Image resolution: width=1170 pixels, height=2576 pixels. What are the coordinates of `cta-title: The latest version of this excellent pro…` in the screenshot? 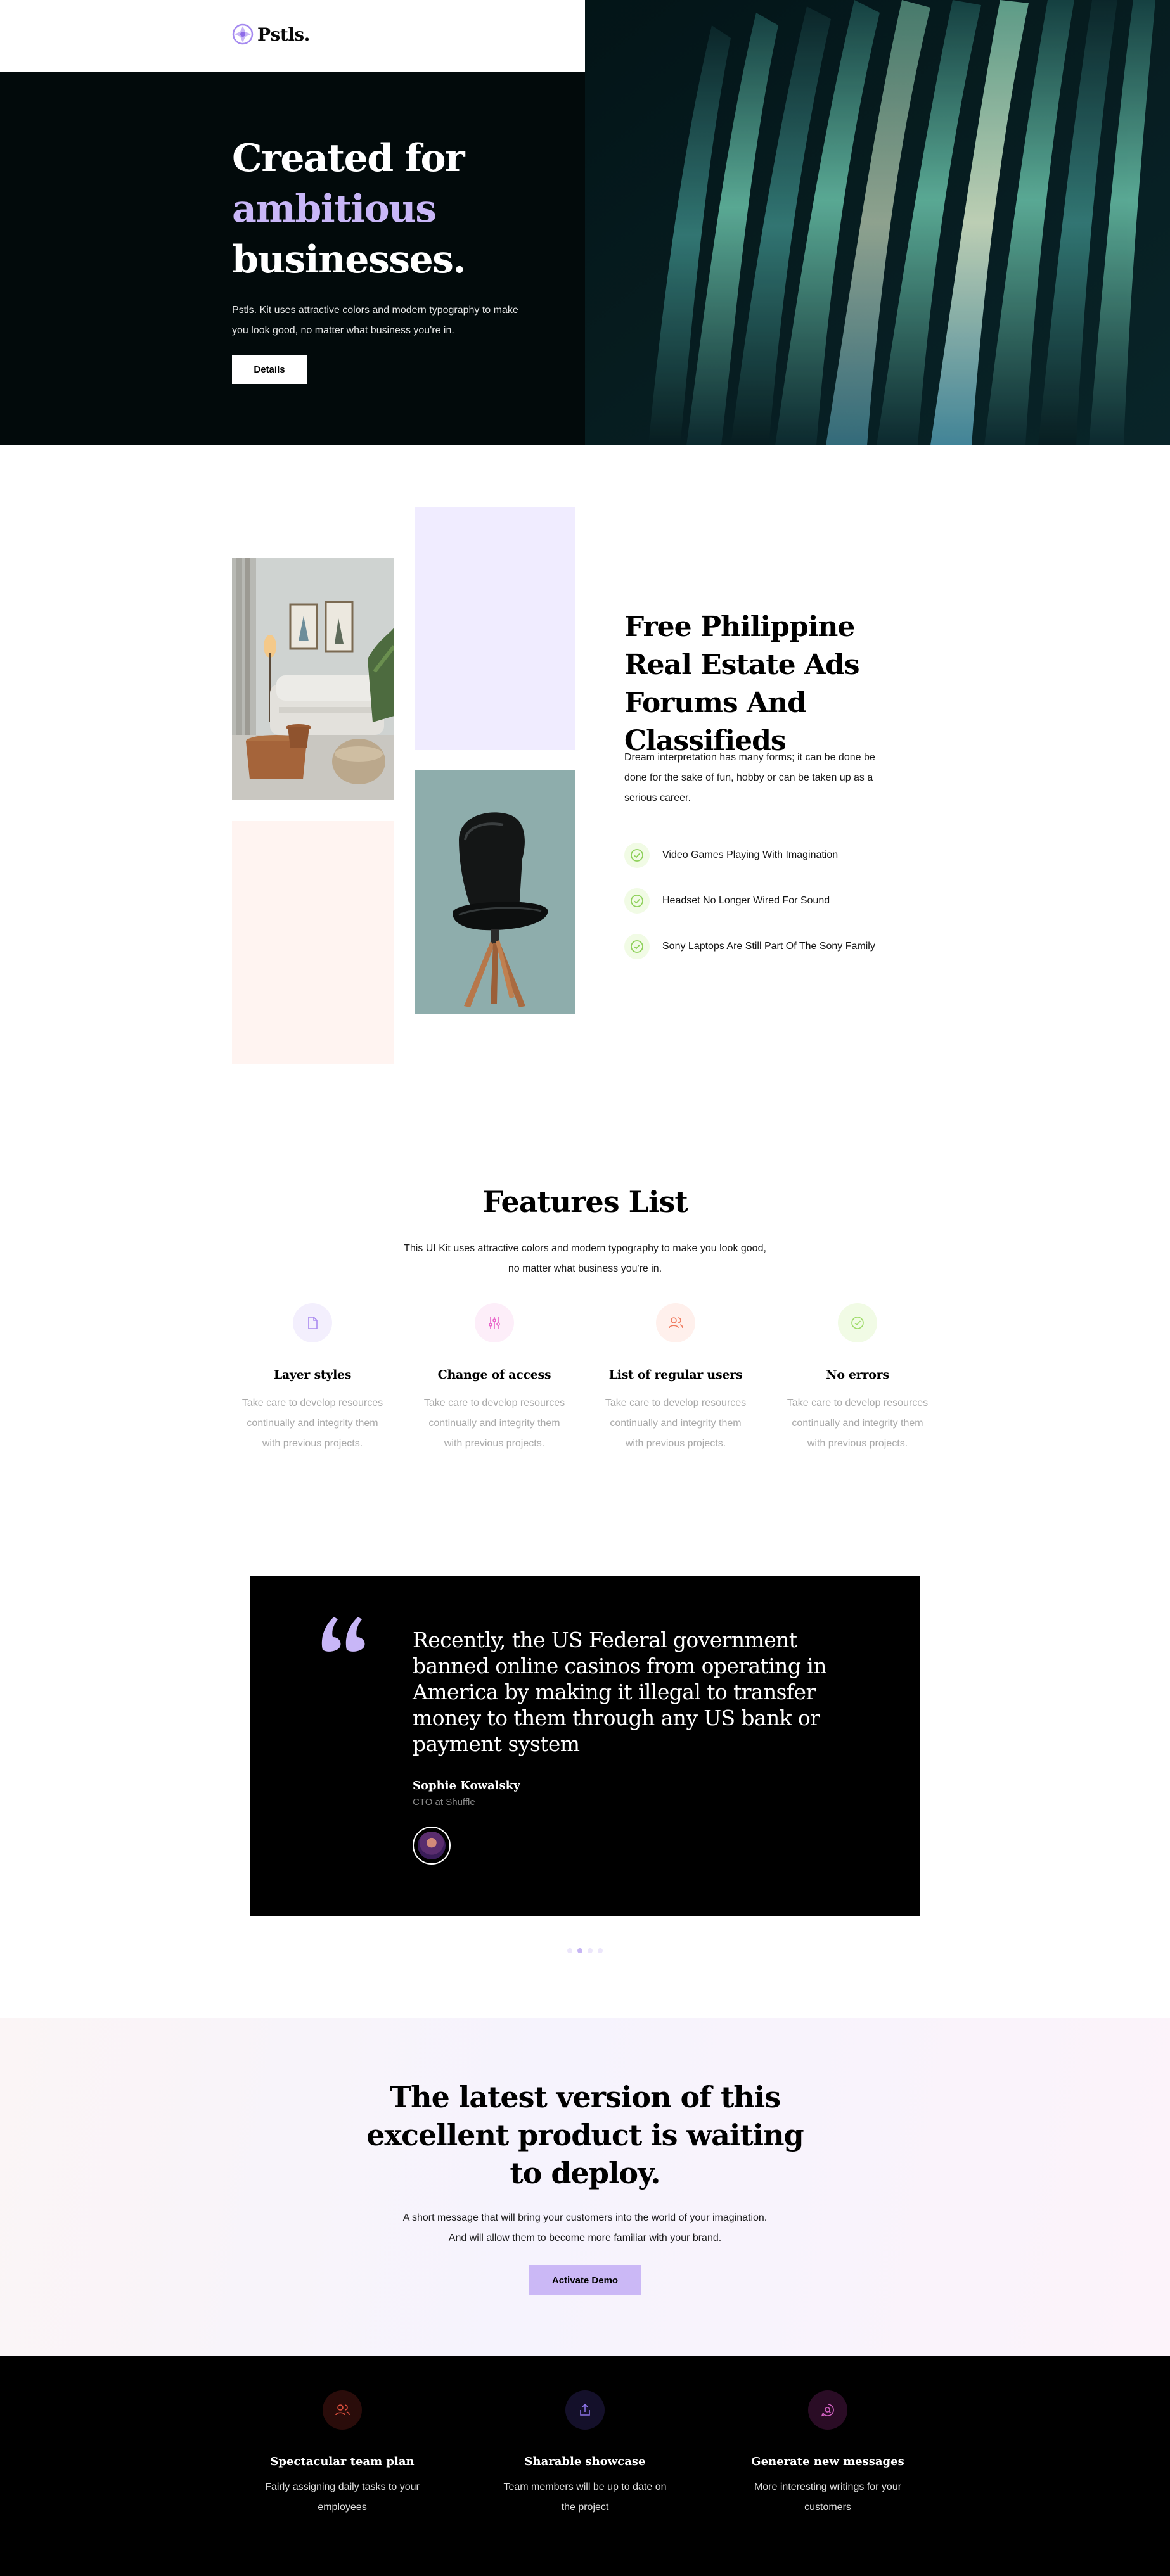 It's located at (585, 2135).